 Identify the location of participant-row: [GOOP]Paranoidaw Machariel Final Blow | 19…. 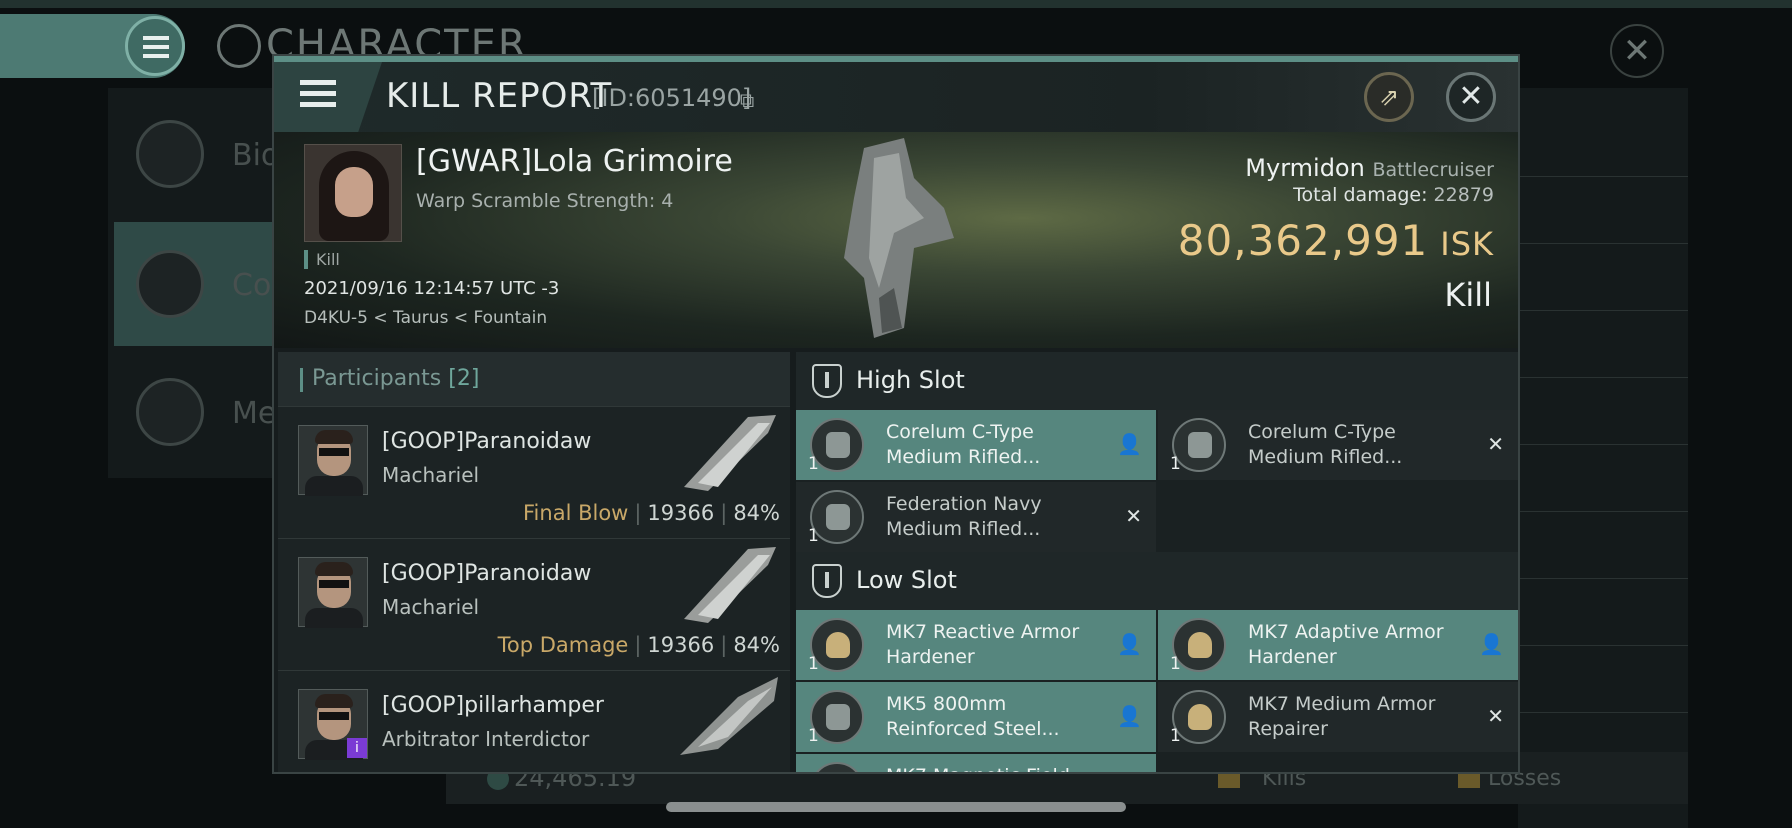
(534, 472).